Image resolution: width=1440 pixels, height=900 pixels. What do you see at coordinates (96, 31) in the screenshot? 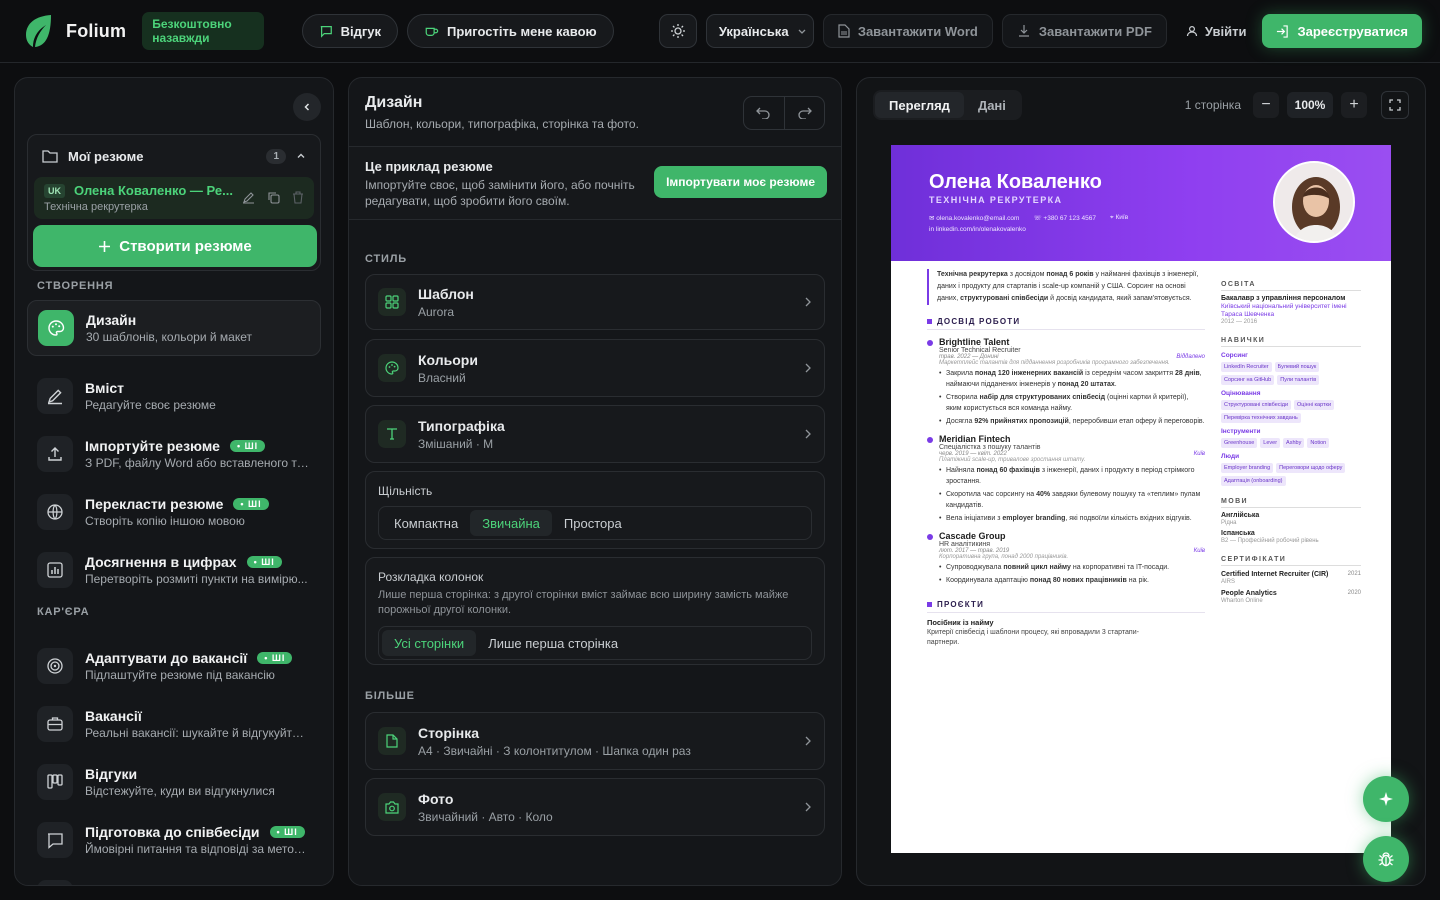
I see `brand-name: Folium` at bounding box center [96, 31].